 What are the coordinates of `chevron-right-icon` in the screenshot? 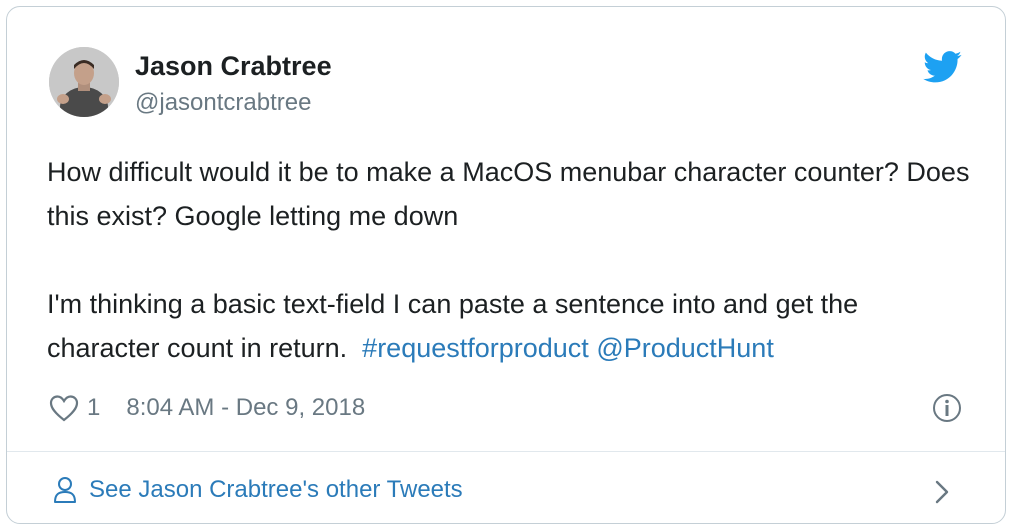 It's located at (942, 492).